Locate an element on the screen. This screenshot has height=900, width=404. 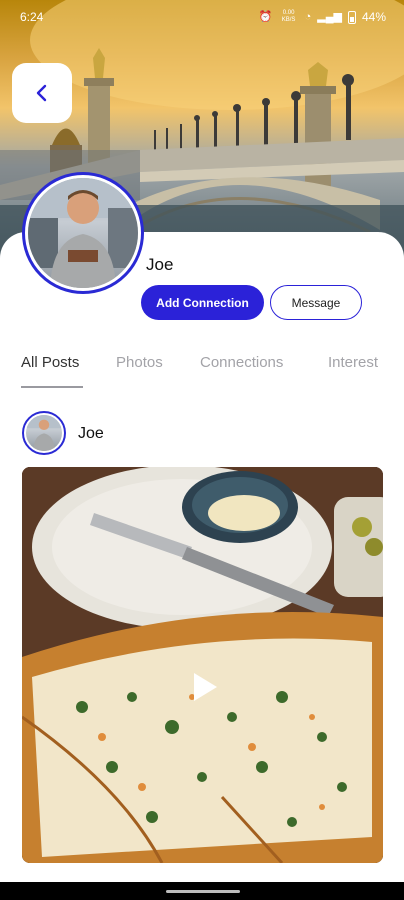
home-indicator is located at coordinates (203, 891).